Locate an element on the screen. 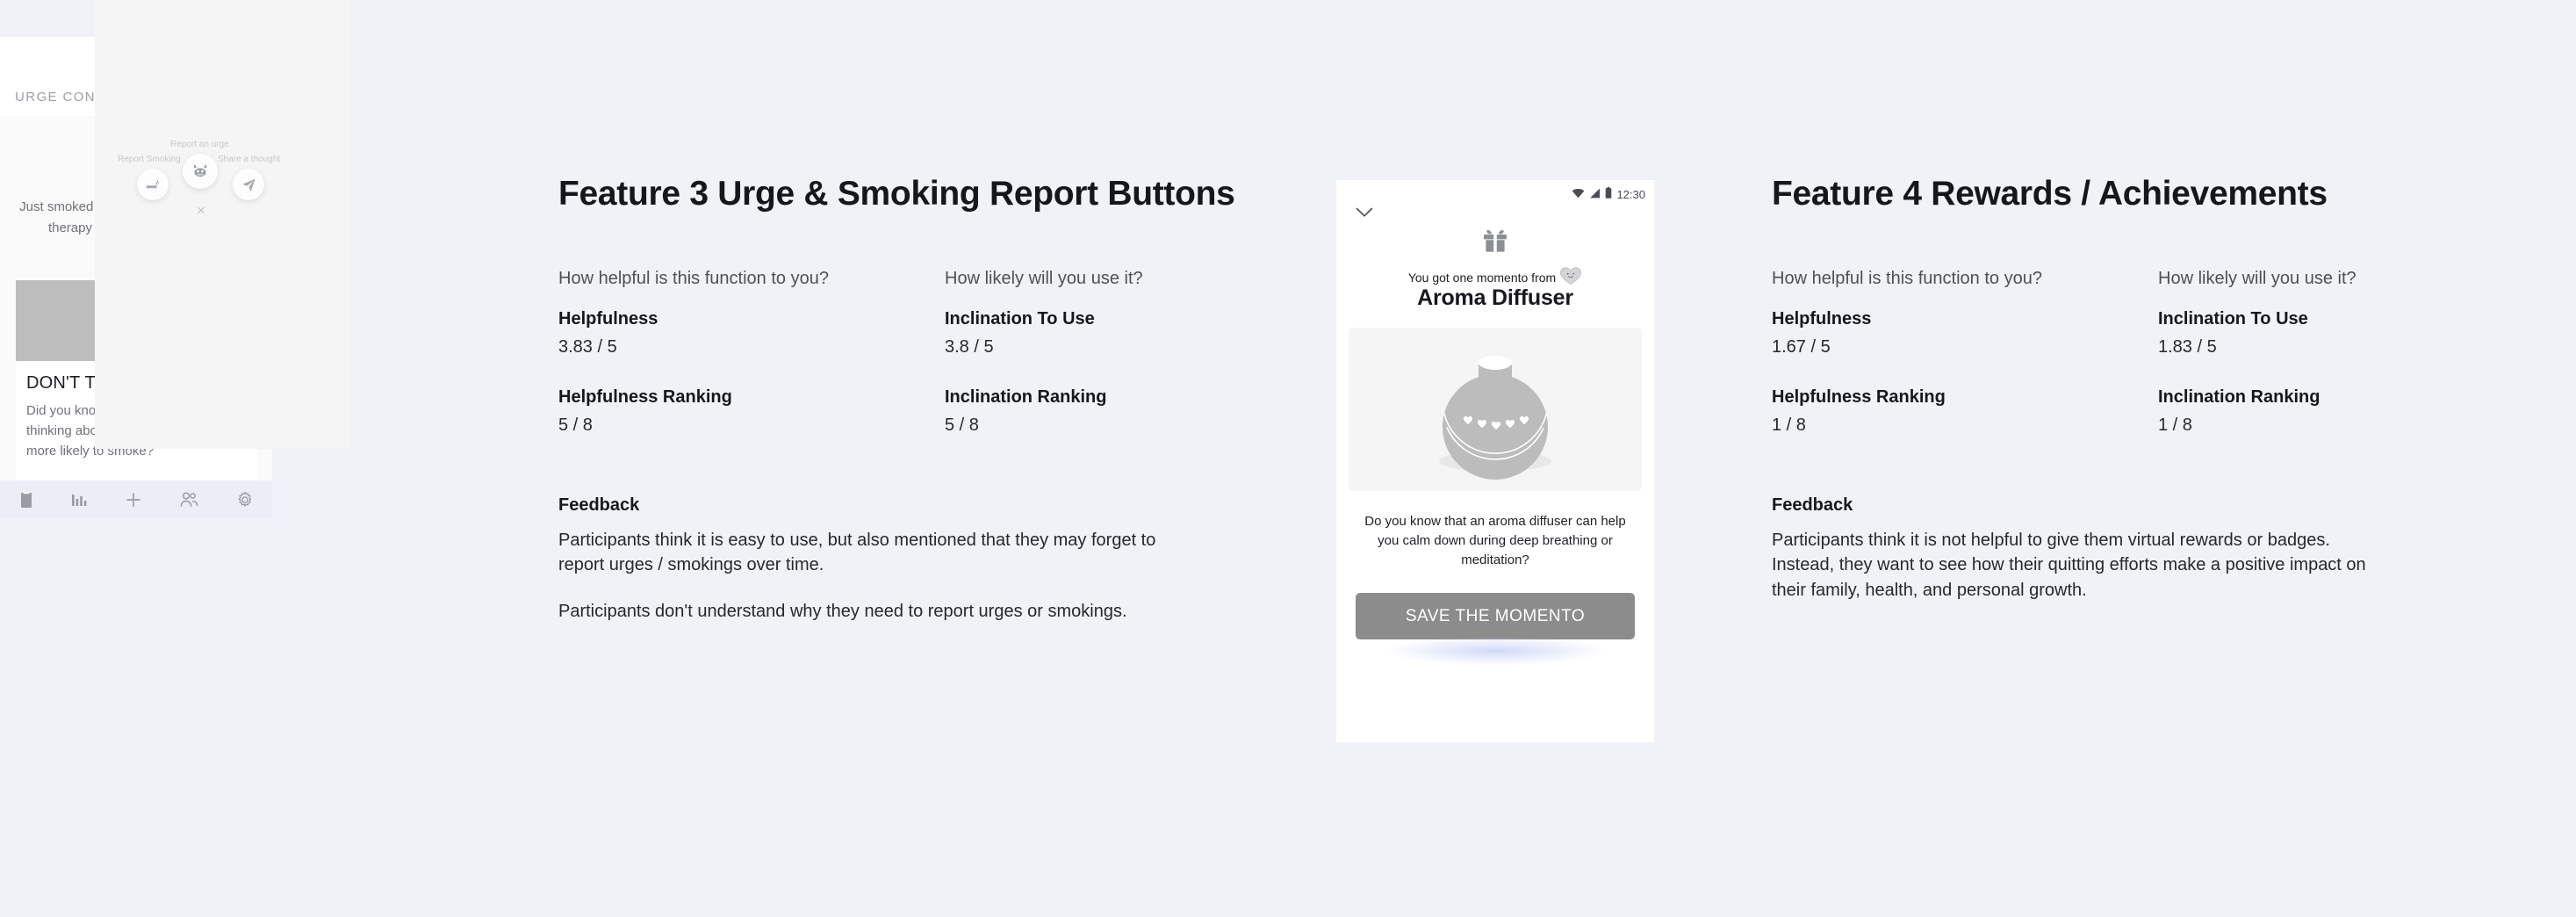 The height and width of the screenshot is (917, 2576). report-urge-button is located at coordinates (200, 171).